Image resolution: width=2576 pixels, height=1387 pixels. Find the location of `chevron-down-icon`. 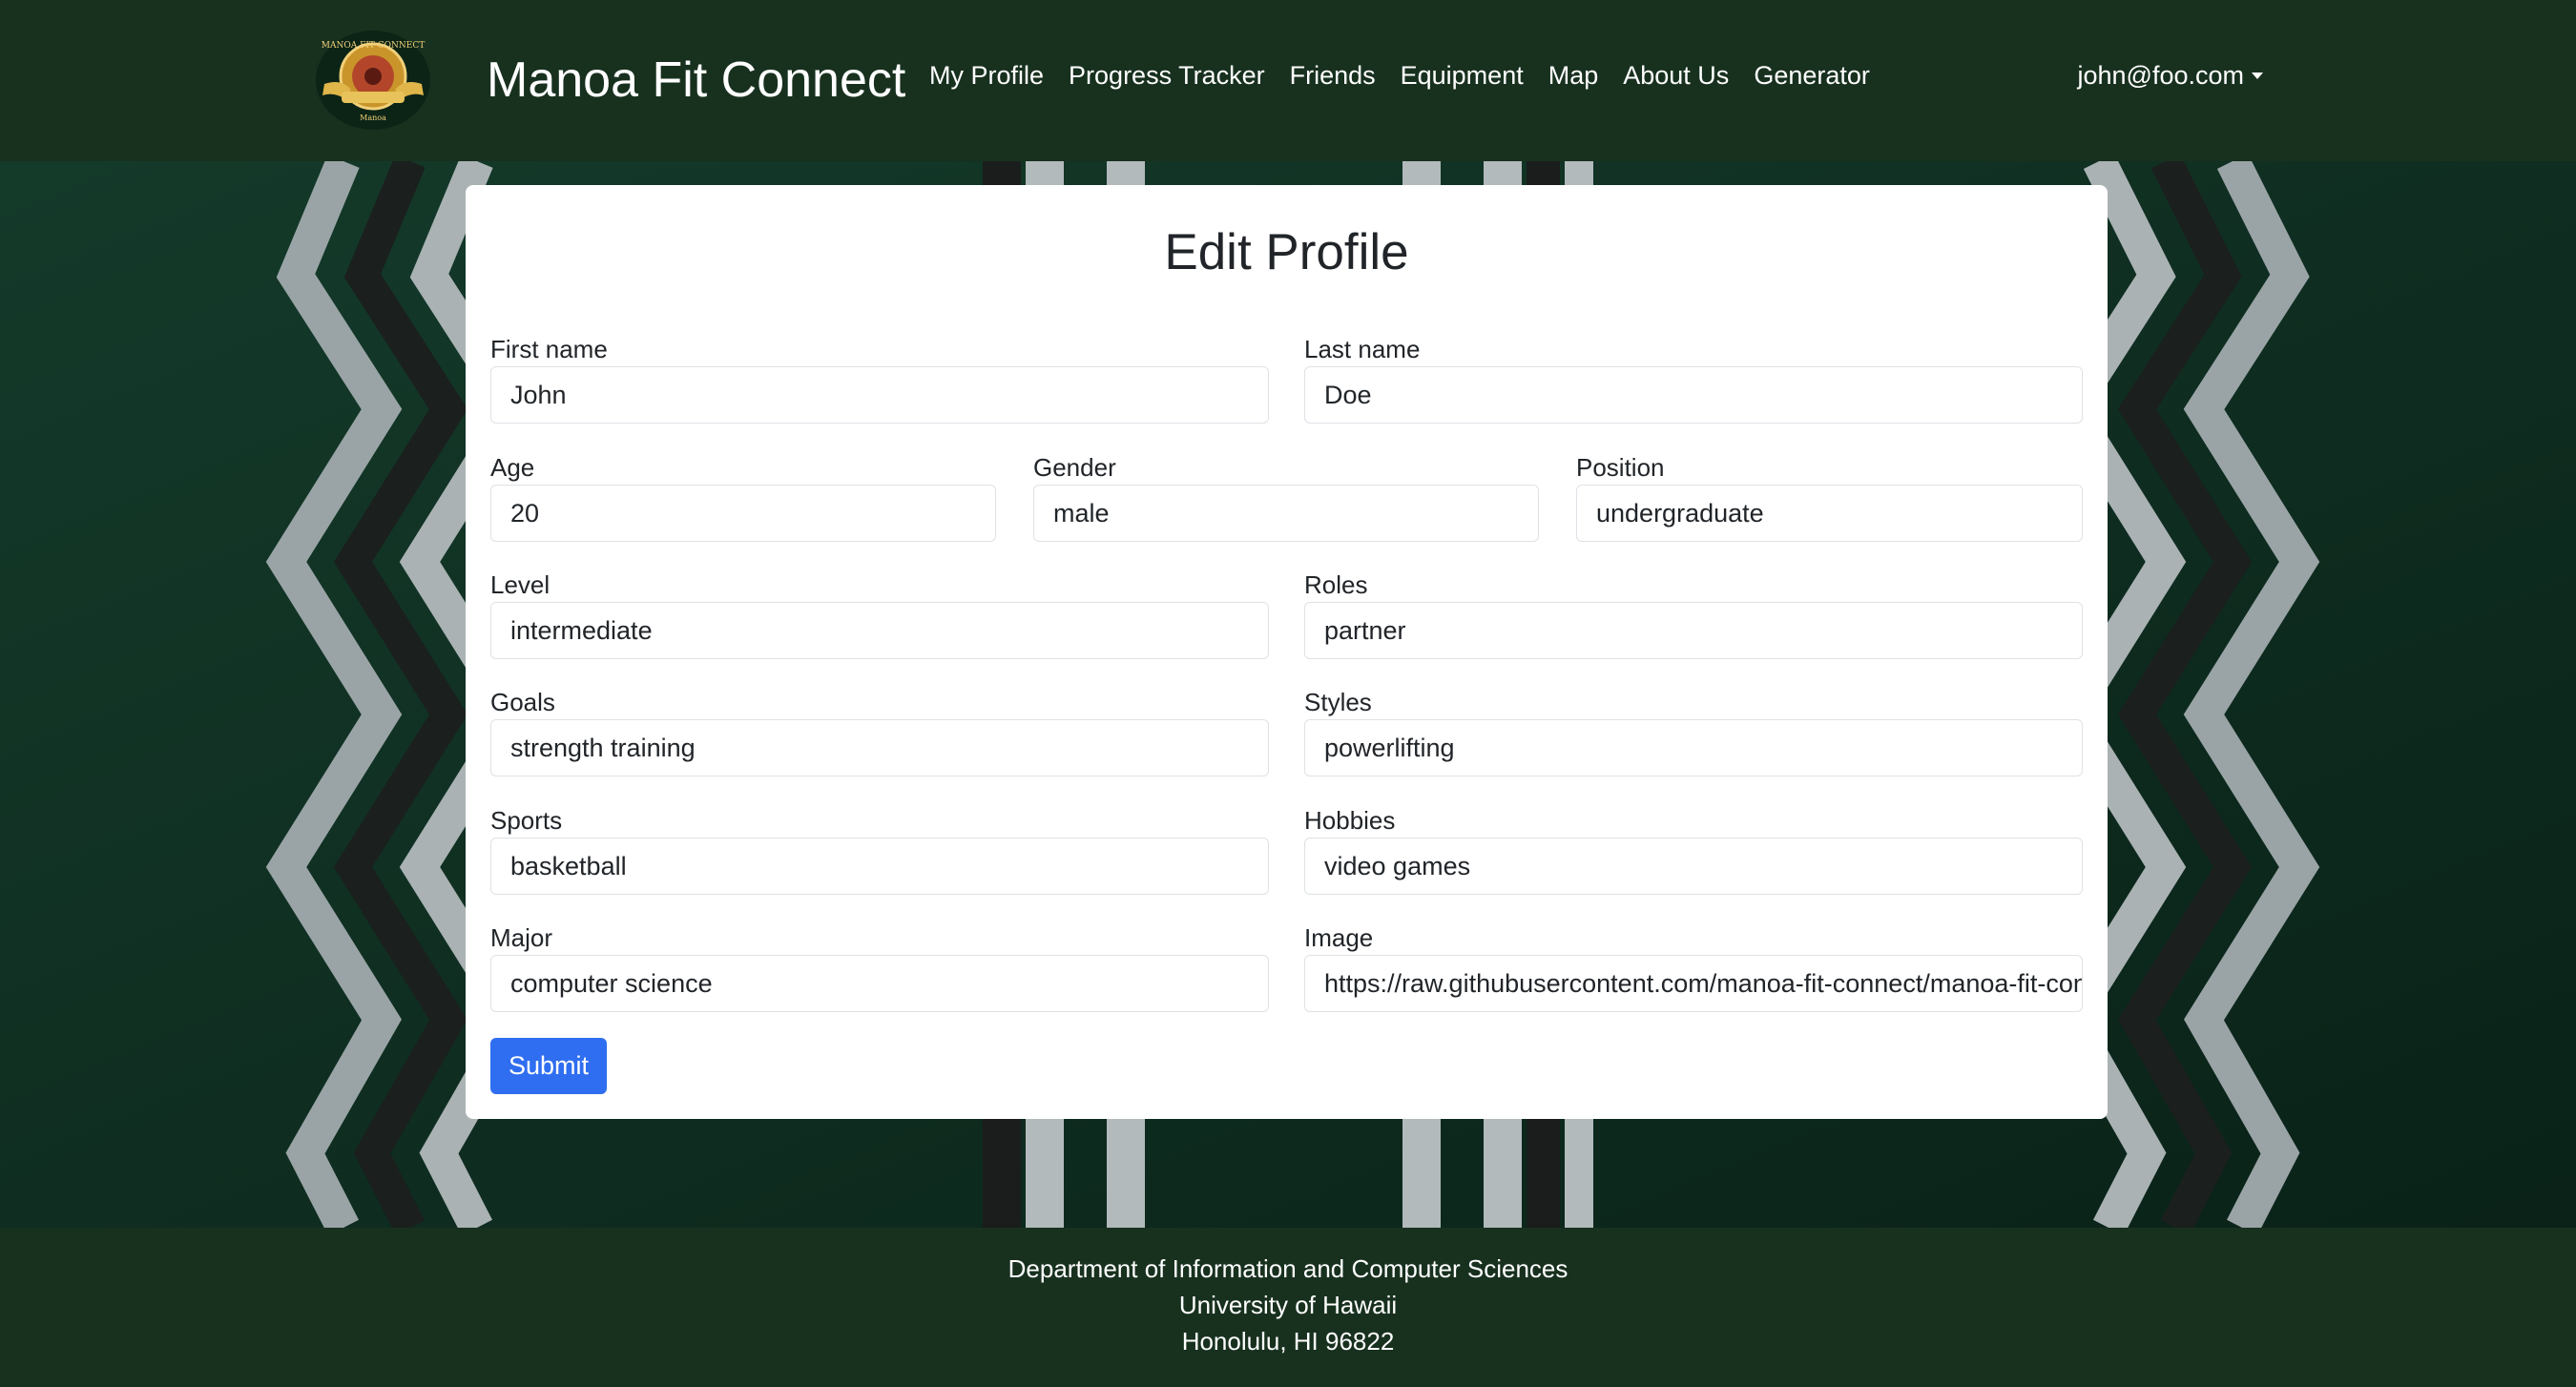

chevron-down-icon is located at coordinates (2257, 75).